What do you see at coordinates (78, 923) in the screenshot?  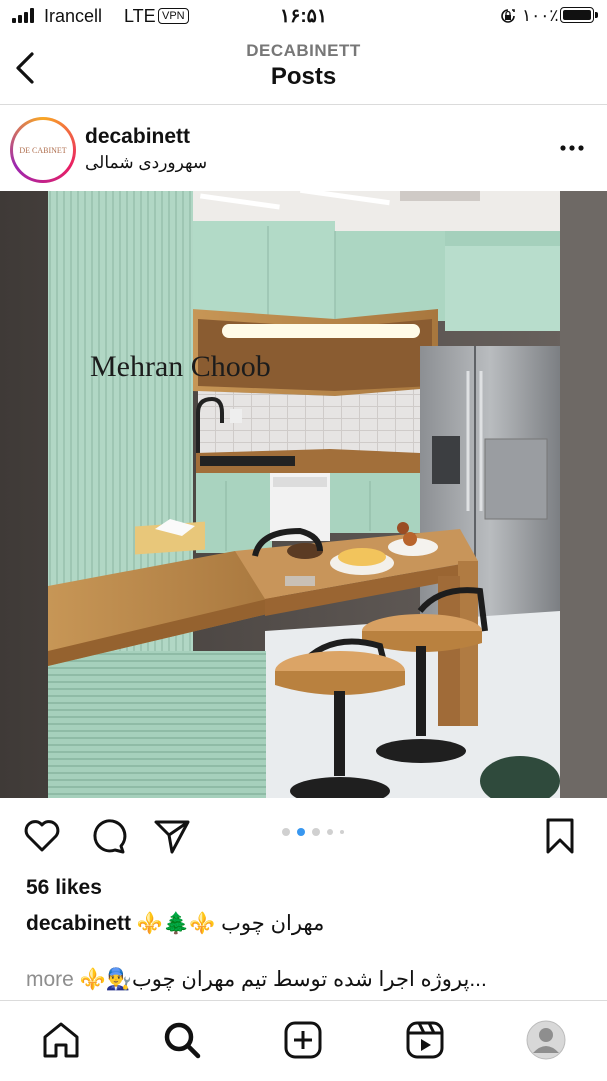 I see `caption-username: decabinett` at bounding box center [78, 923].